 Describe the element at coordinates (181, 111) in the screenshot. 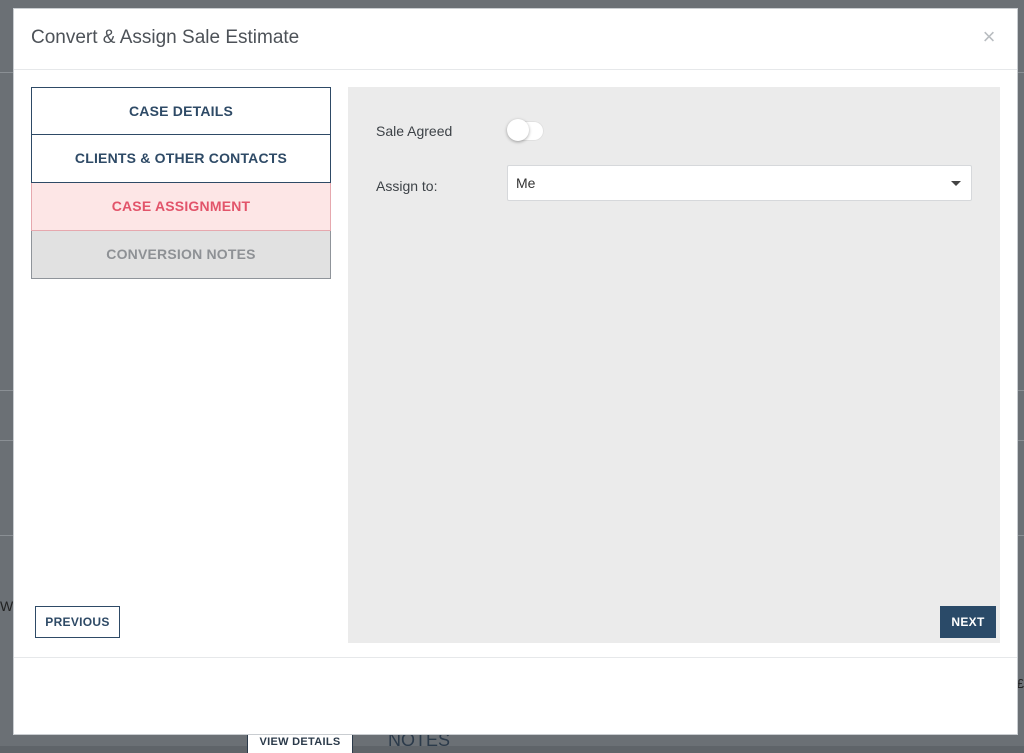

I see `step-case-details: CASE DETAILS` at that location.